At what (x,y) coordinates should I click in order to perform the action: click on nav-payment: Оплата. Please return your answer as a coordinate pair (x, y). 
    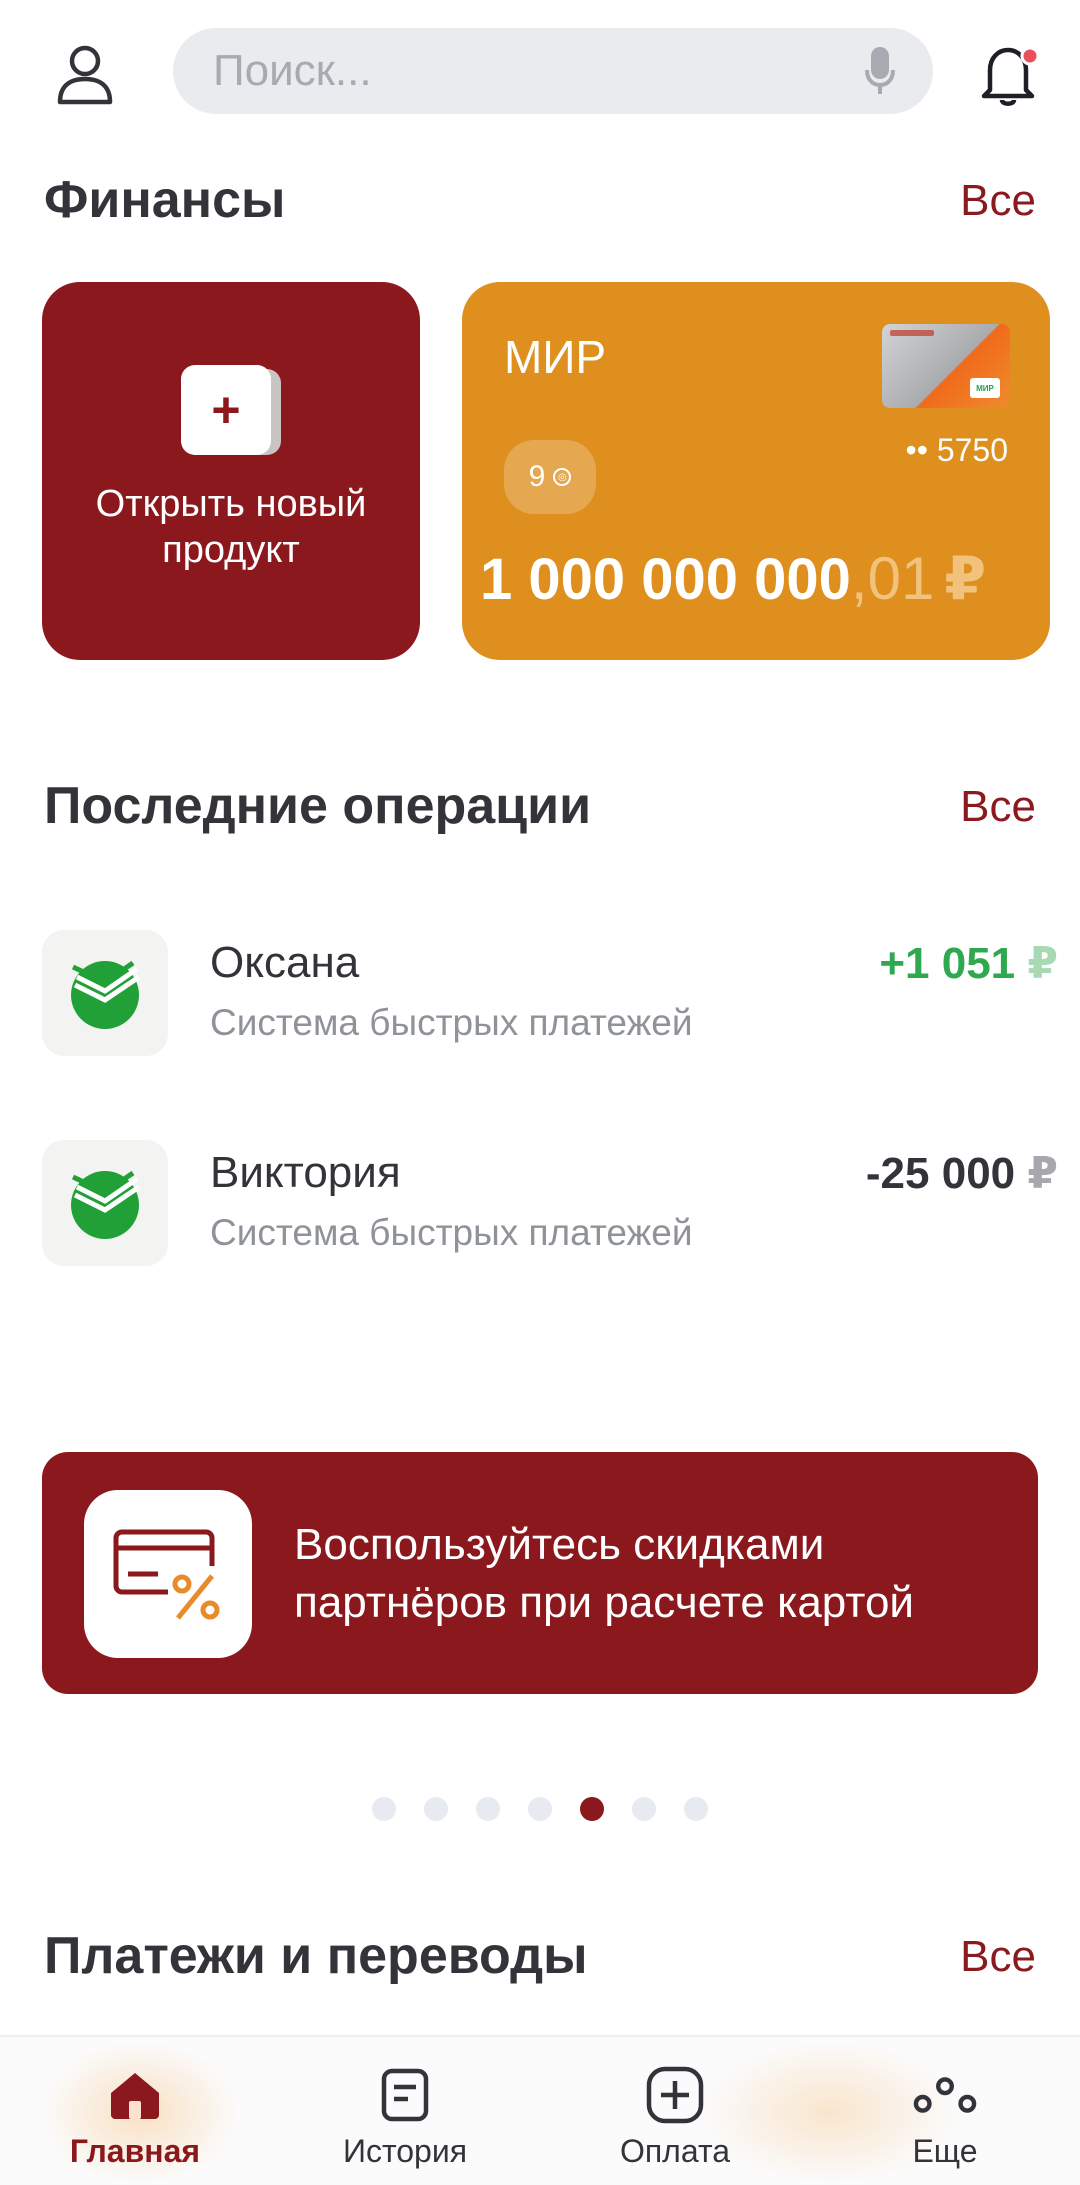
    Looking at the image, I should click on (675, 2110).